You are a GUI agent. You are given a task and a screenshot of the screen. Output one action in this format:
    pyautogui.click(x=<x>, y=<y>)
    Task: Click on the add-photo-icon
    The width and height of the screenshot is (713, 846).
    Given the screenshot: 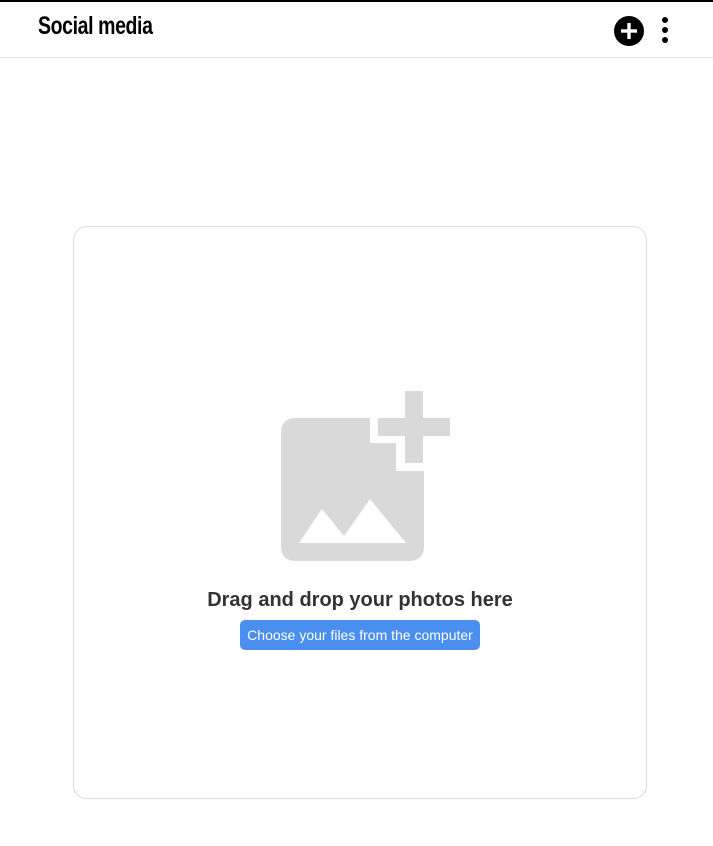 What is the action you would take?
    pyautogui.click(x=365, y=476)
    